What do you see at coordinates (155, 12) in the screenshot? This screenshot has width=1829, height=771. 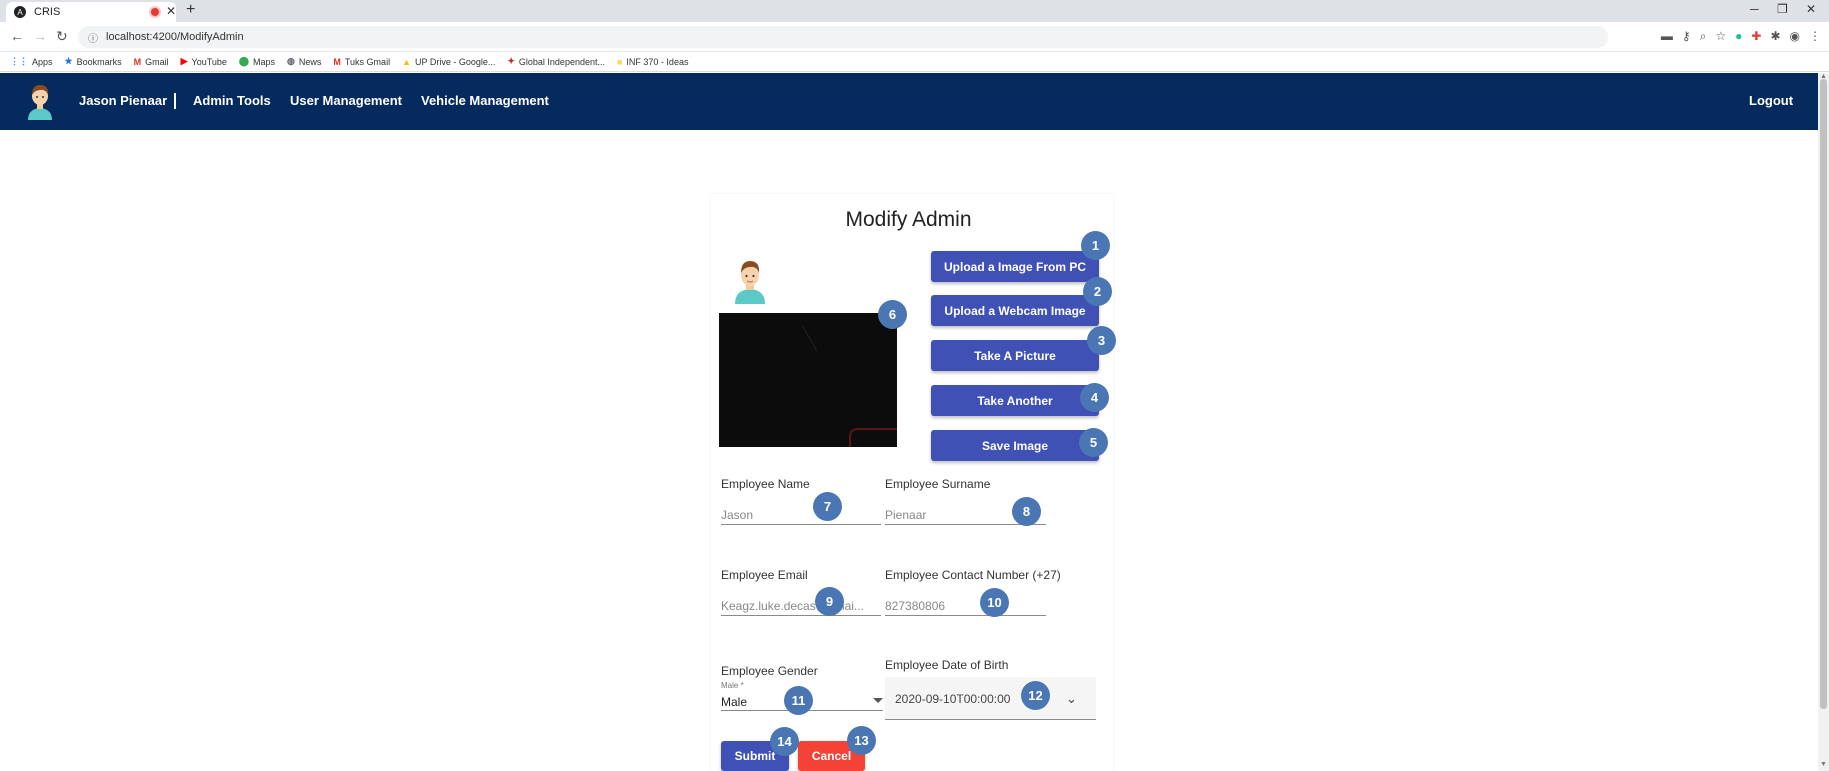 I see `recording-indicator-icon` at bounding box center [155, 12].